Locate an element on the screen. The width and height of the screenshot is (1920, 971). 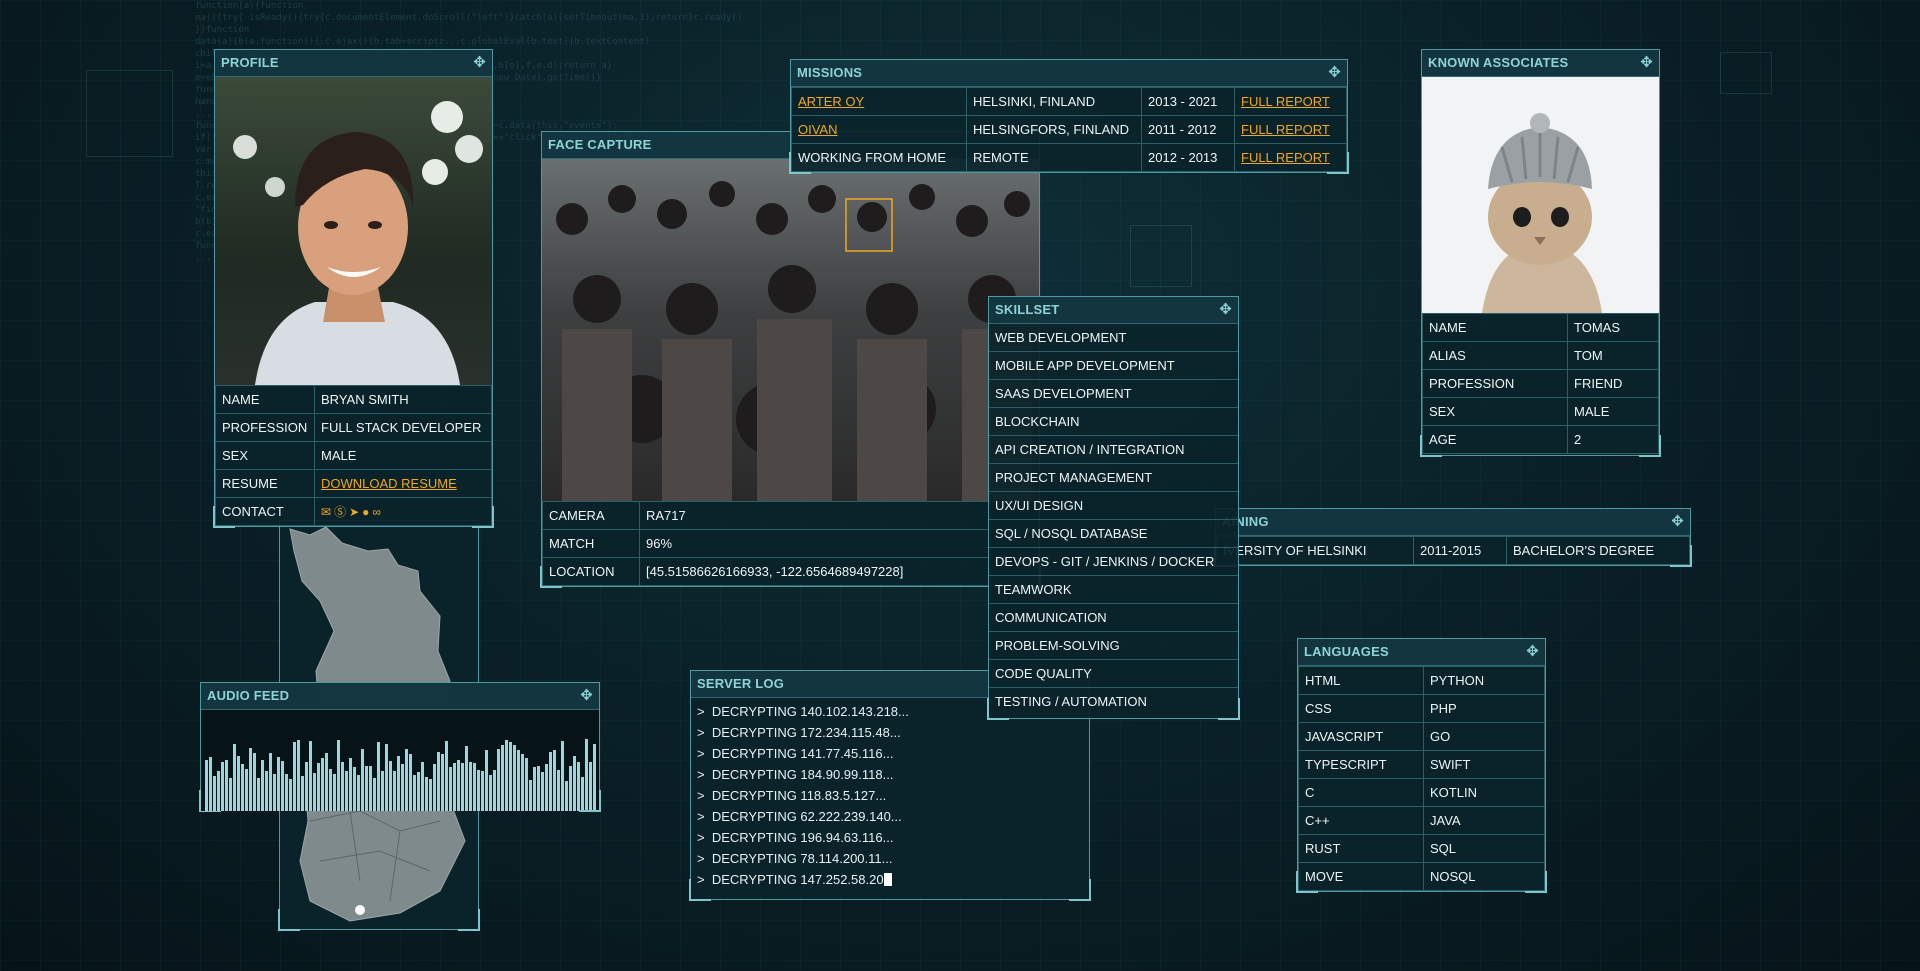
company-link: ARTER OY is located at coordinates (831, 101).